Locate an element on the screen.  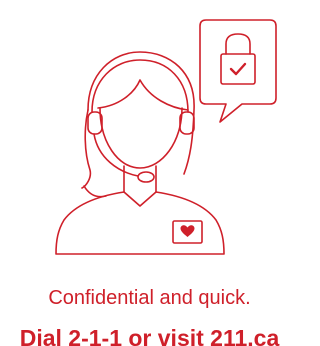
padlock-icon is located at coordinates (238, 59).